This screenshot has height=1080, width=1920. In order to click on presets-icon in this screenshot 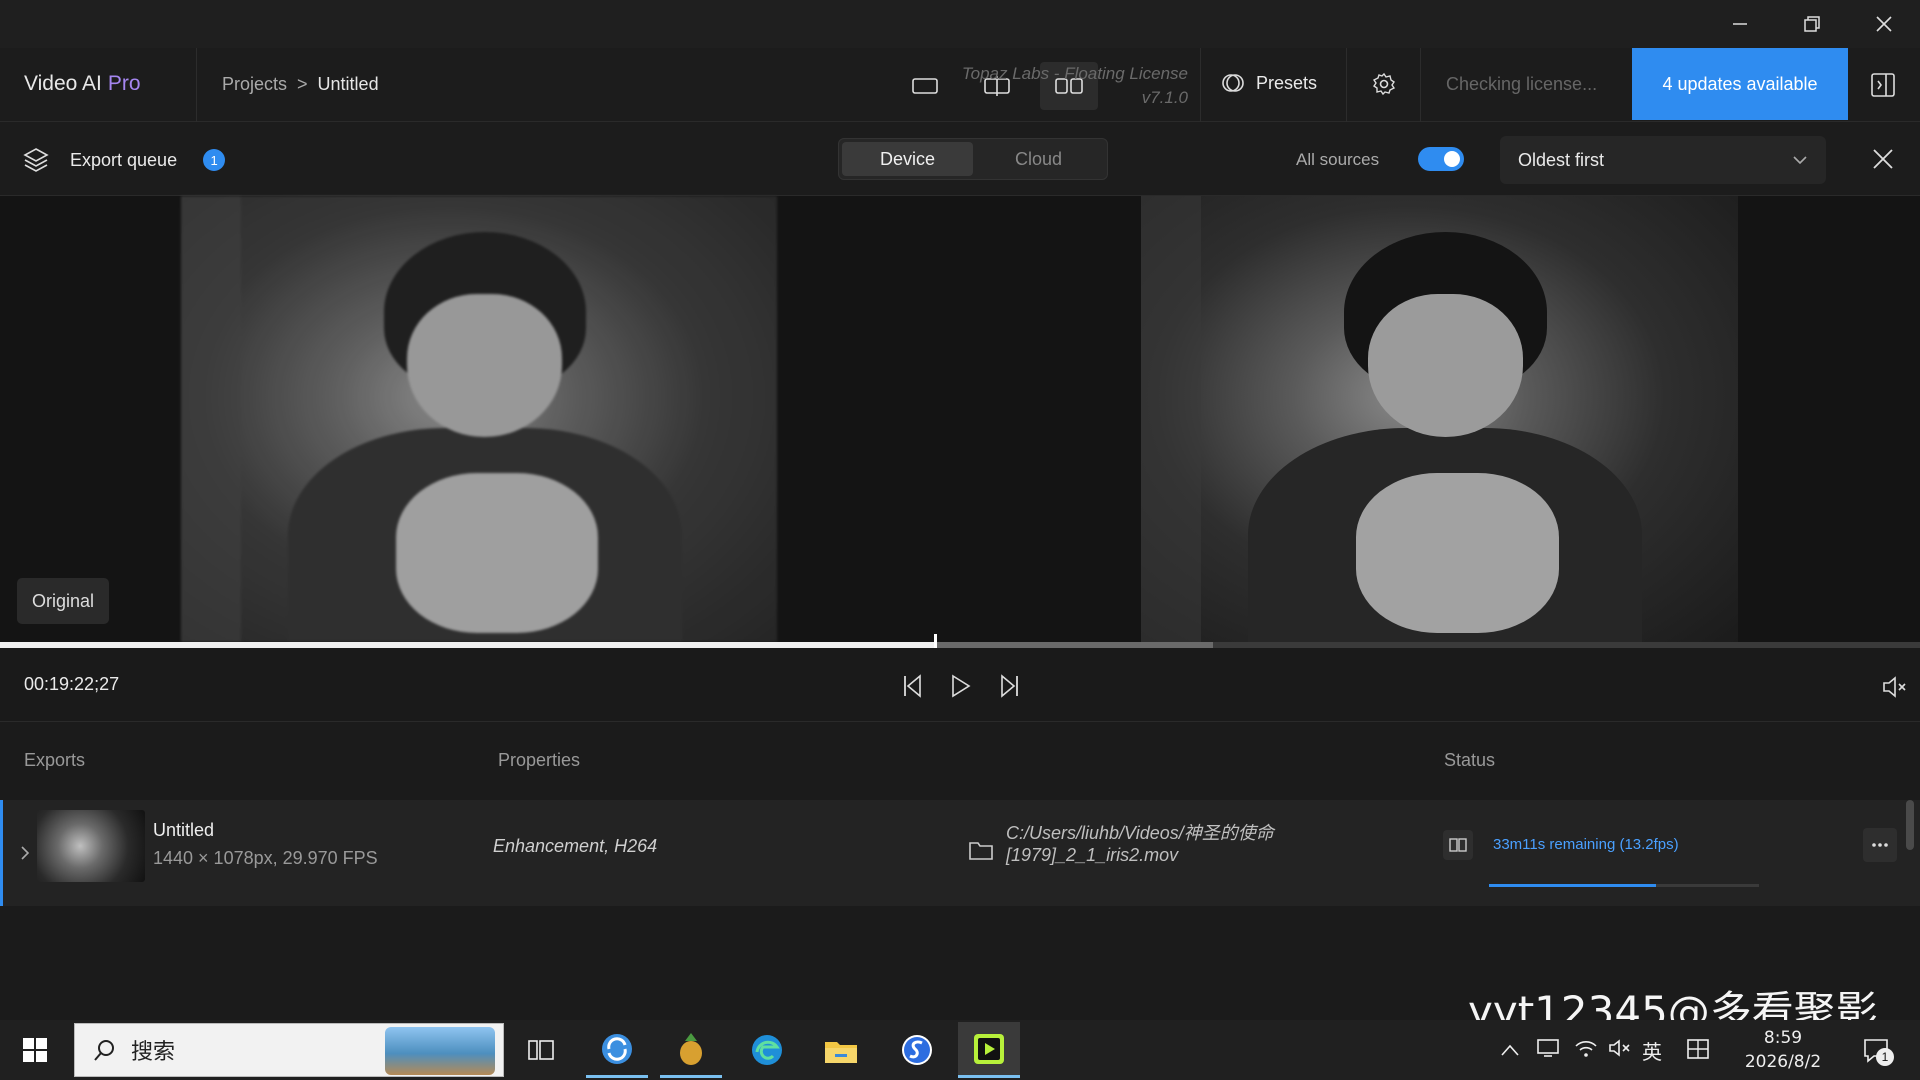, I will do `click(1233, 83)`.